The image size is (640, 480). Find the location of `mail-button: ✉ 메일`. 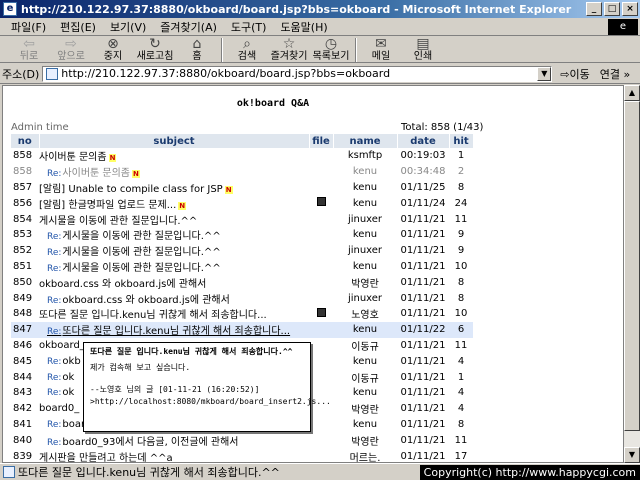

mail-button: ✉ 메일 is located at coordinates (381, 49).